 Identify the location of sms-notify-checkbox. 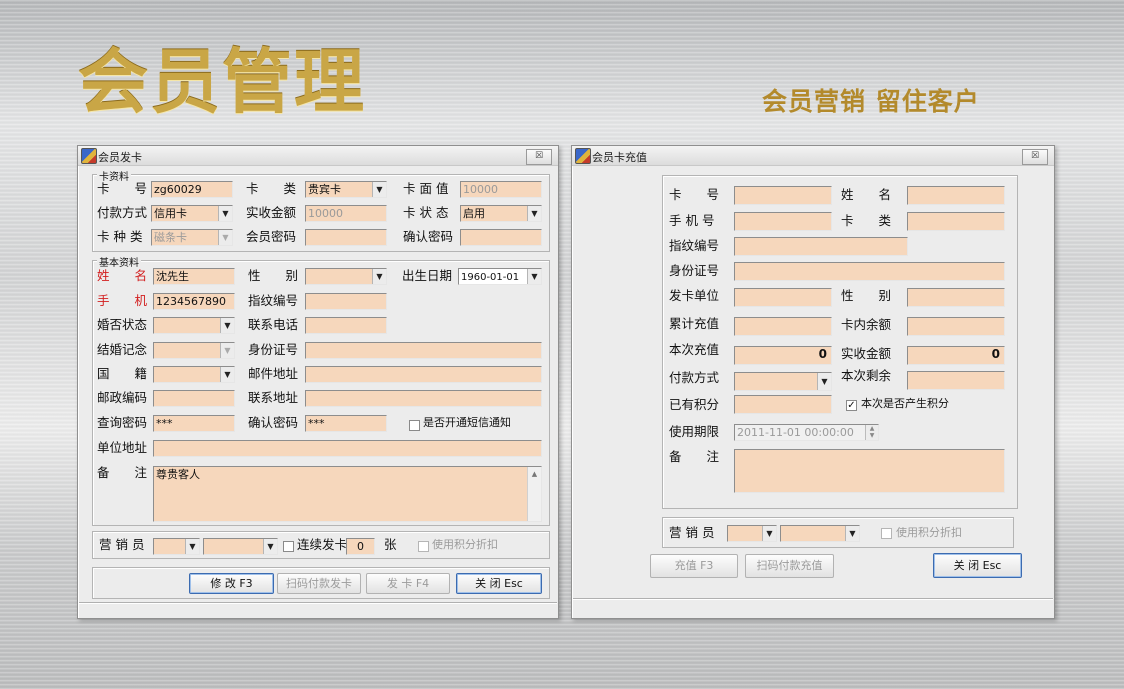
(414, 425).